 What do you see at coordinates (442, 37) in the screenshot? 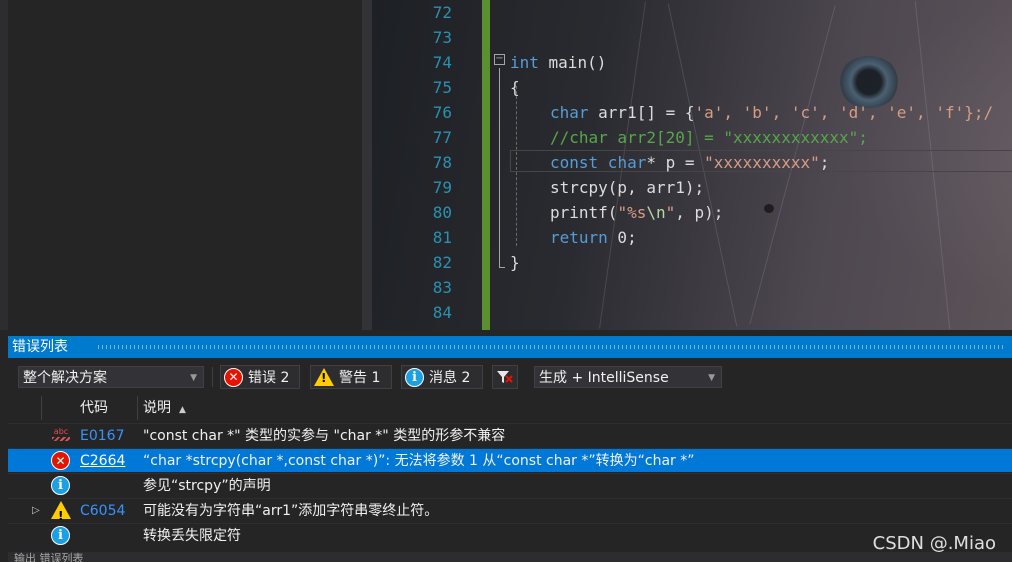
I see `line-number: 73` at bounding box center [442, 37].